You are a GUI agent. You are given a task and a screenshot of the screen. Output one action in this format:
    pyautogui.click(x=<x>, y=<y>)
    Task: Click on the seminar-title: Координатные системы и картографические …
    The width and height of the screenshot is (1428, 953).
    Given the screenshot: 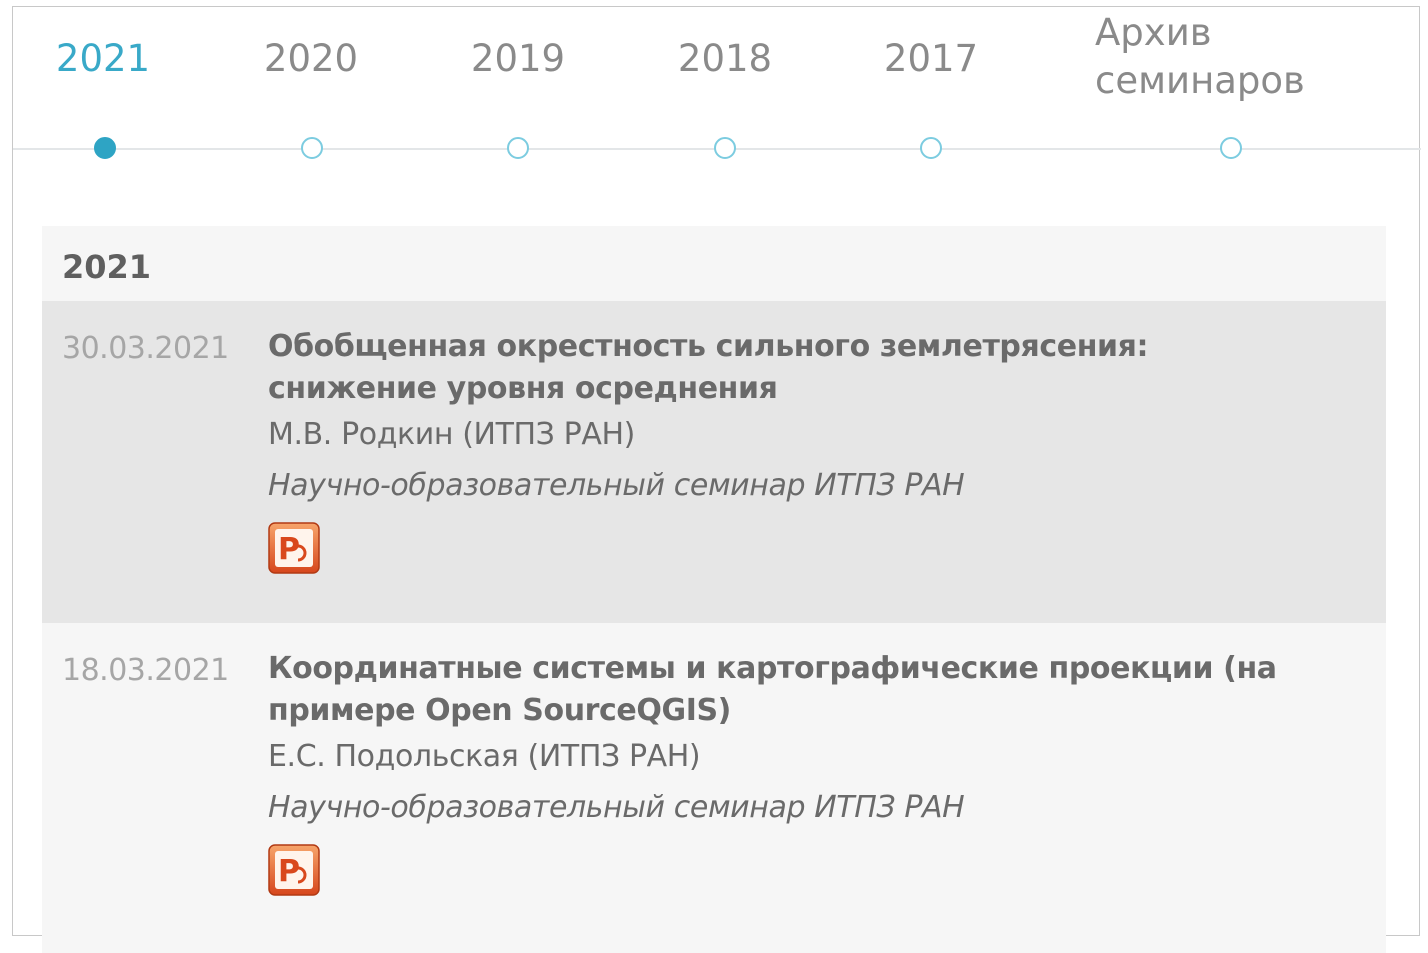 What is the action you would take?
    pyautogui.click(x=813, y=690)
    